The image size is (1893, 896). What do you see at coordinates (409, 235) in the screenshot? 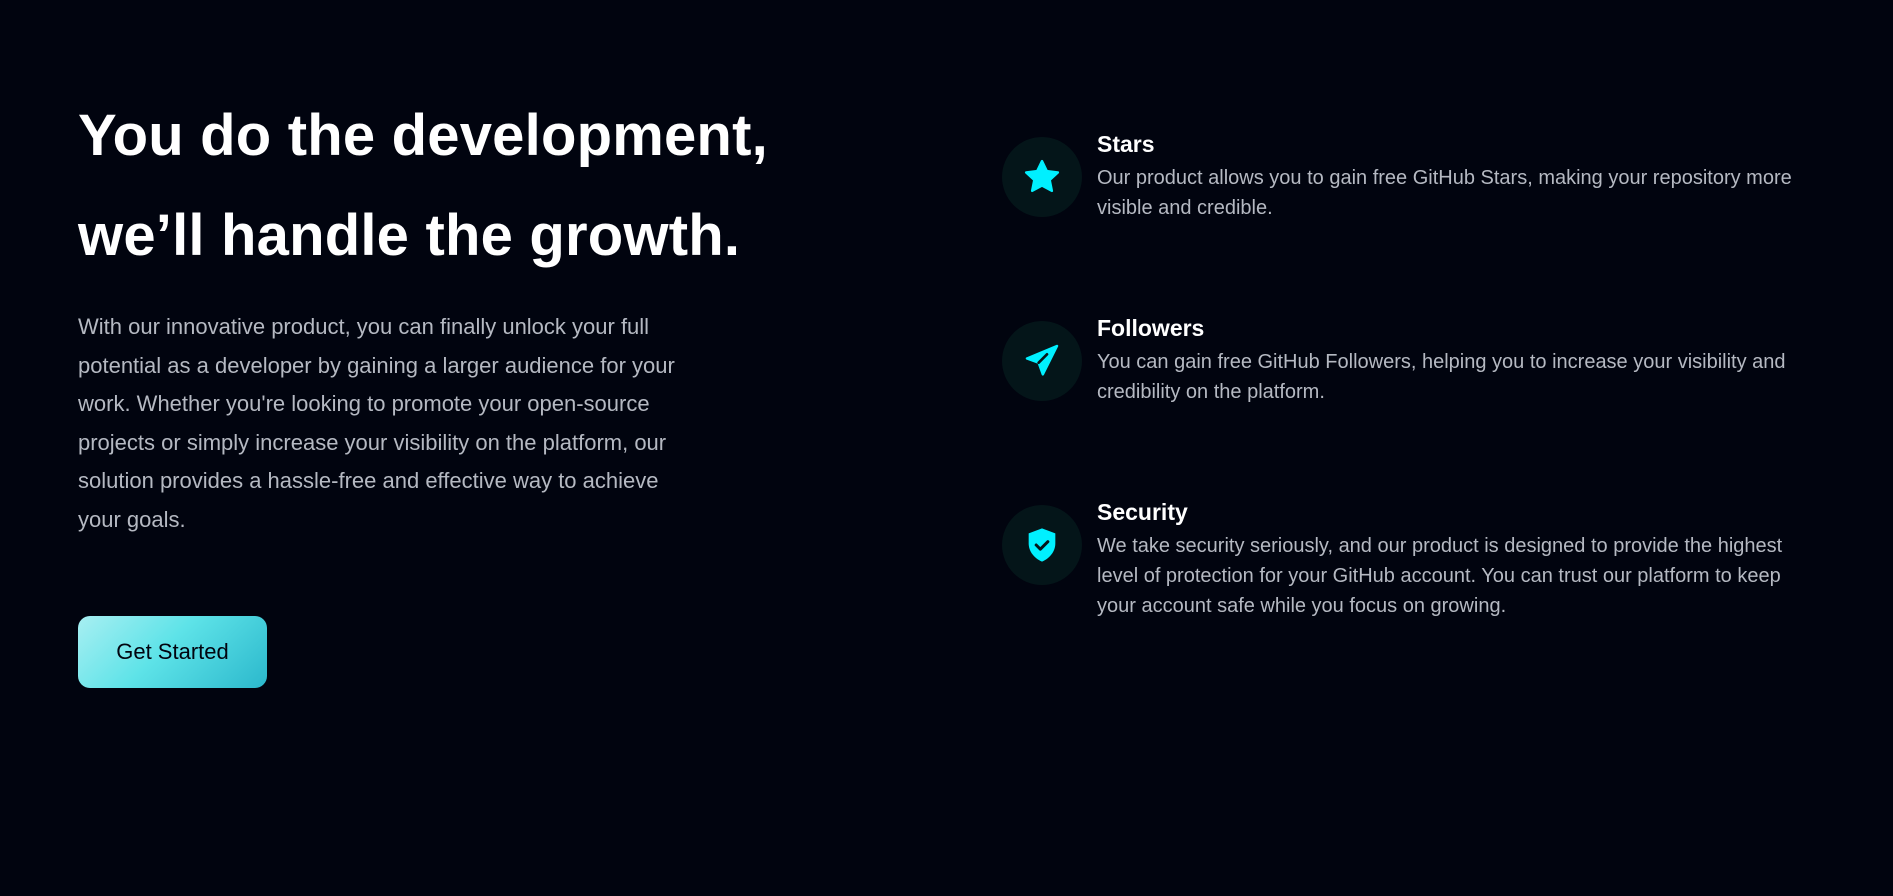
I see `hero-title-line2: we’ll handle the growth.` at bounding box center [409, 235].